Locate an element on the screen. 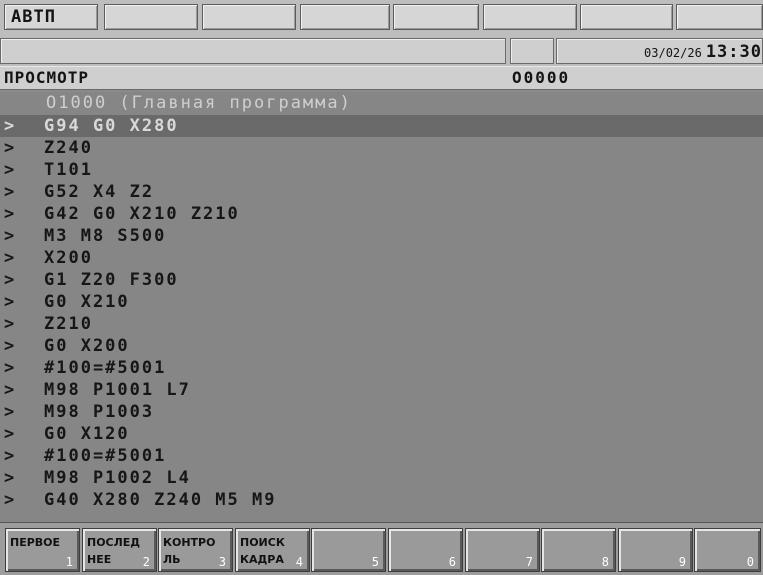  program-line: > M3 M8 S500 is located at coordinates (381, 236).